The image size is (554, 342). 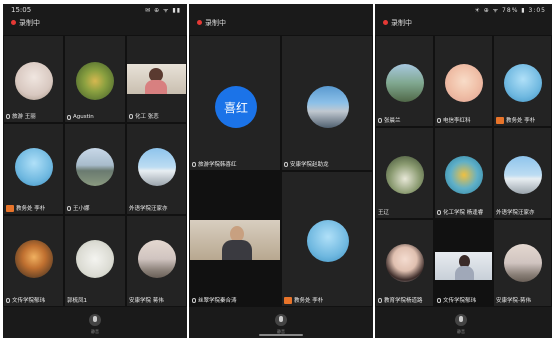 What do you see at coordinates (217, 165) in the screenshot?
I see `participant-name: 旅游学院韩喜红` at bounding box center [217, 165].